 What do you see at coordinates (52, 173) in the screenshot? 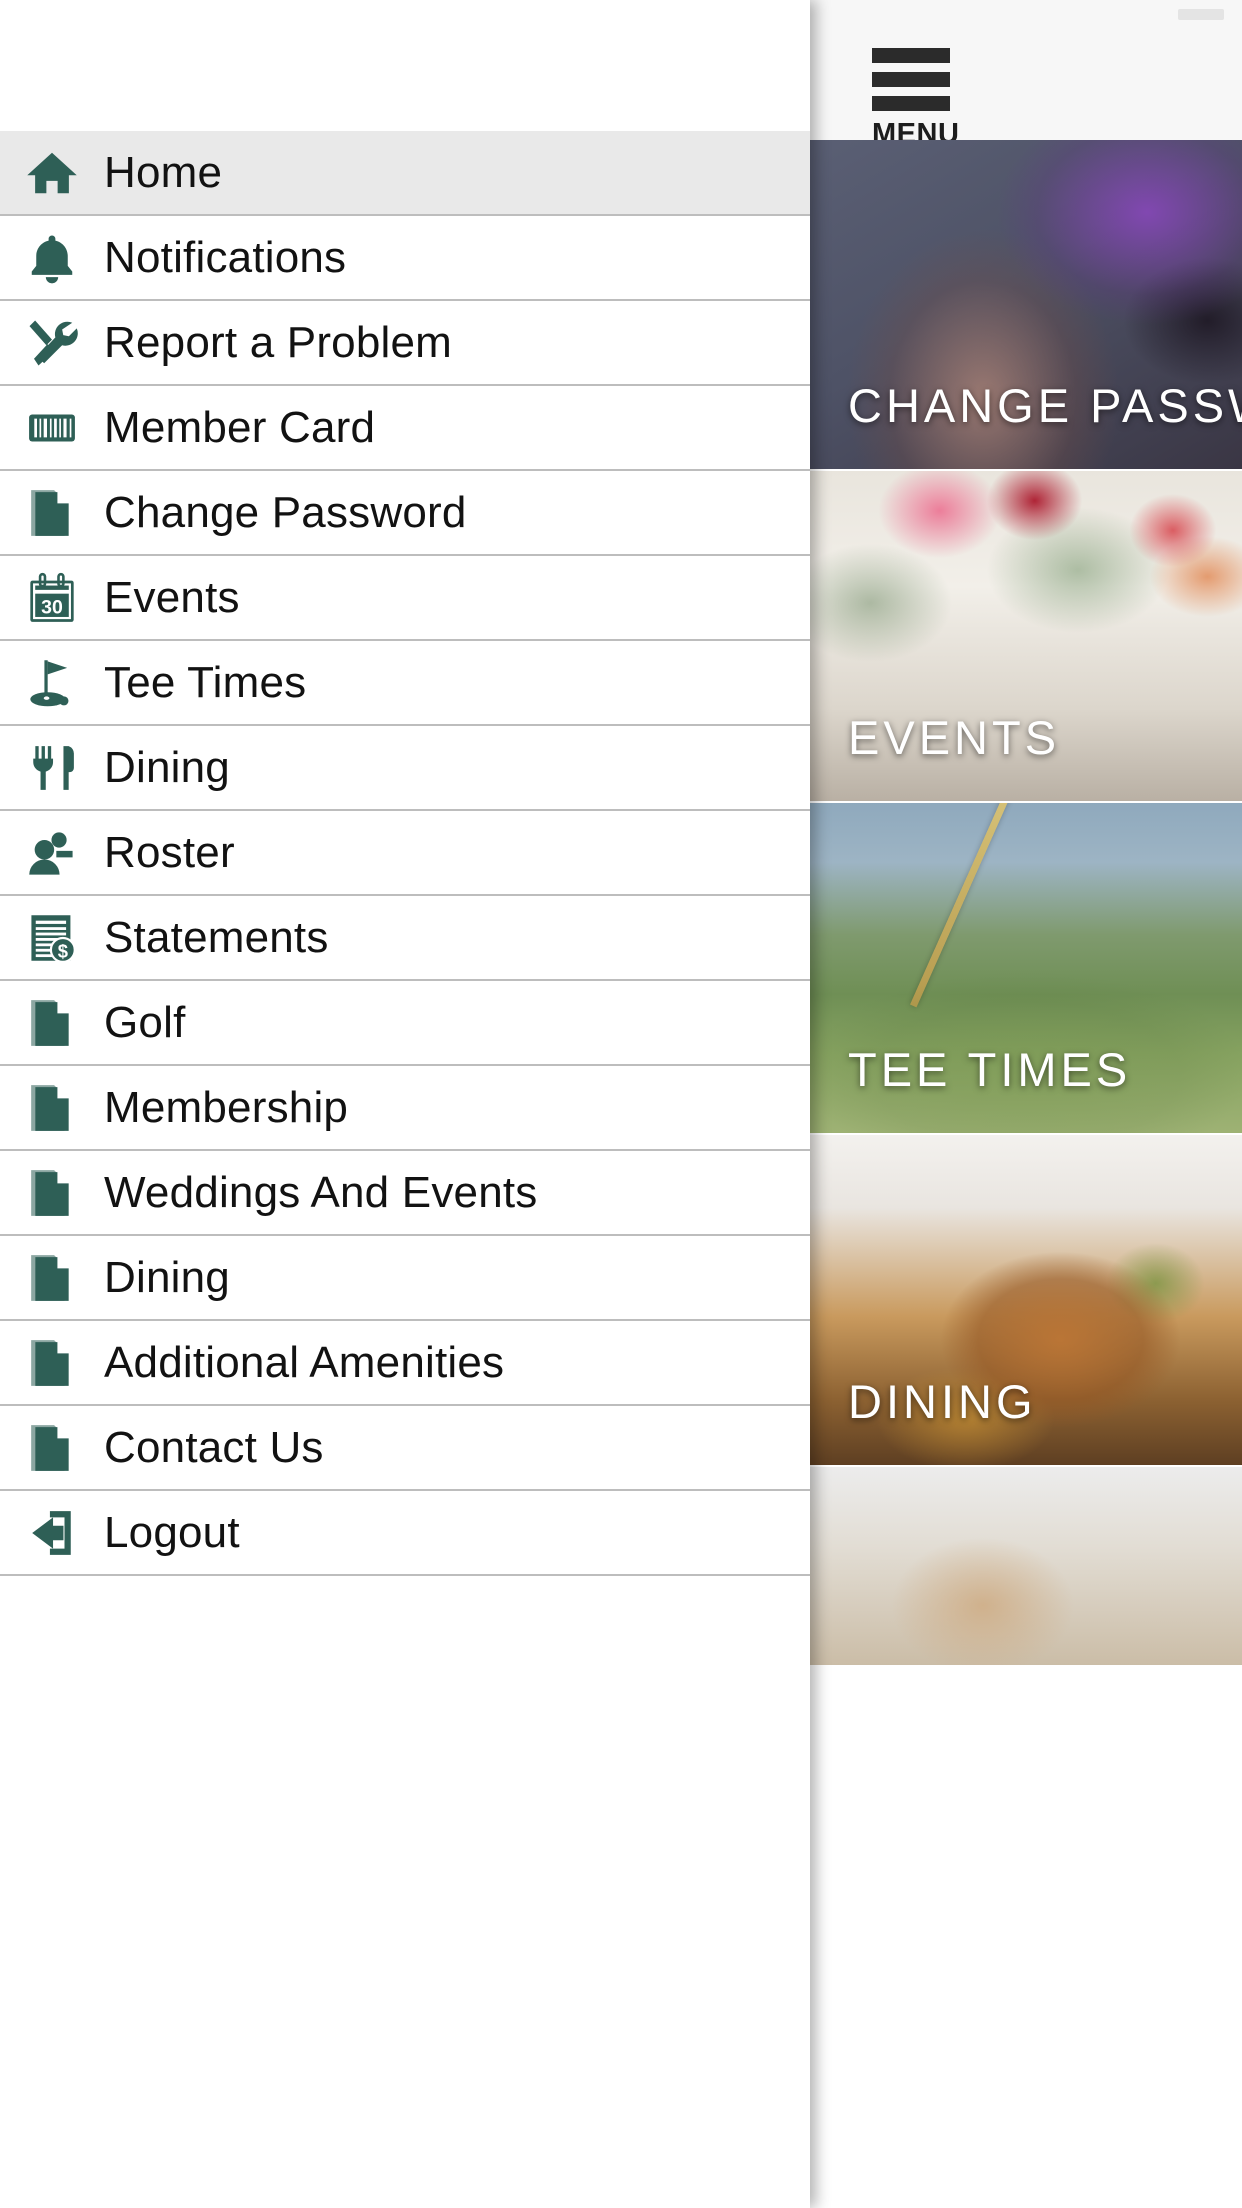
I see `home-icon` at bounding box center [52, 173].